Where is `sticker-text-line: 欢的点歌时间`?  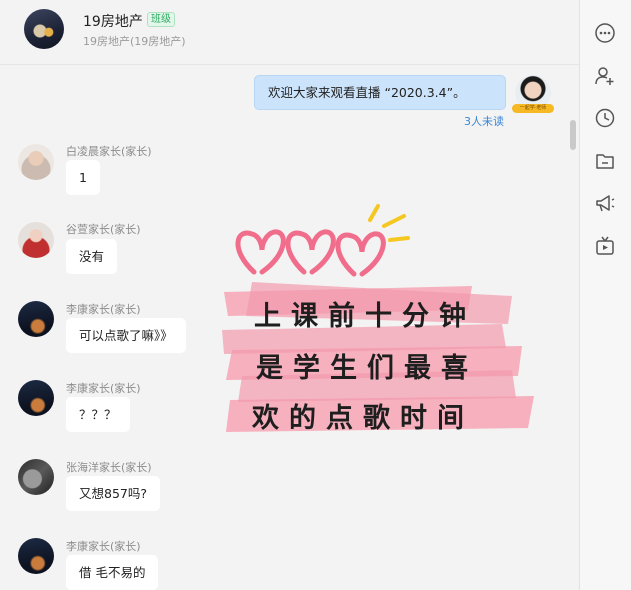
sticker-text-line: 欢的点歌时间 is located at coordinates (363, 418).